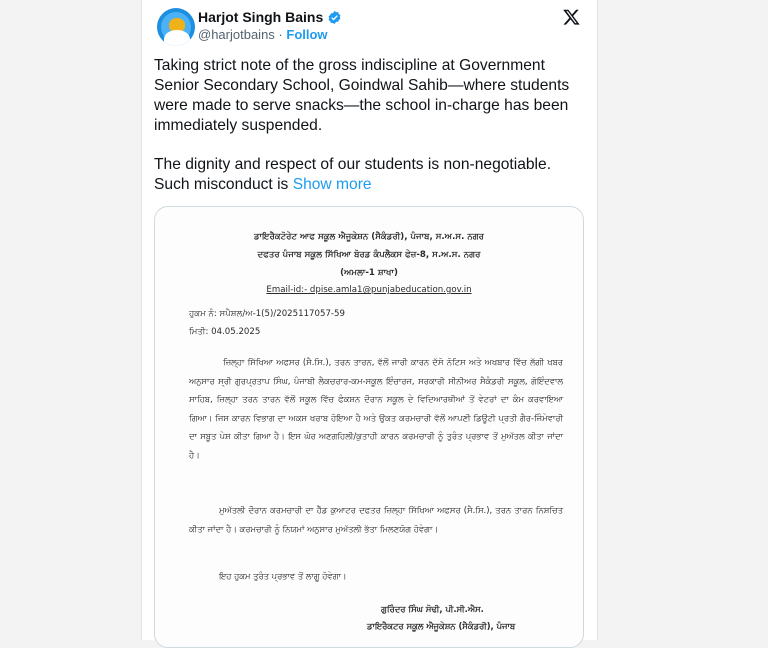 This screenshot has height=648, width=768. I want to click on show-more-link: Show more, so click(332, 184).